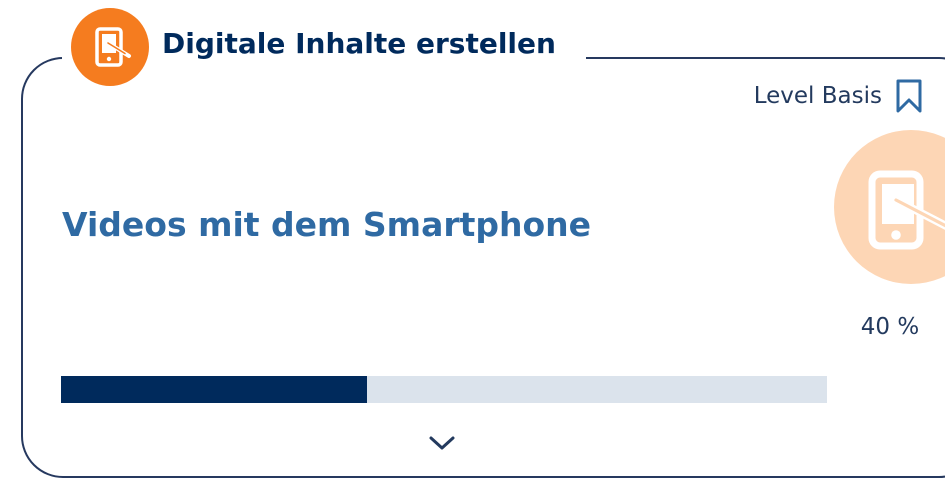  I want to click on category-badge, so click(110, 47).